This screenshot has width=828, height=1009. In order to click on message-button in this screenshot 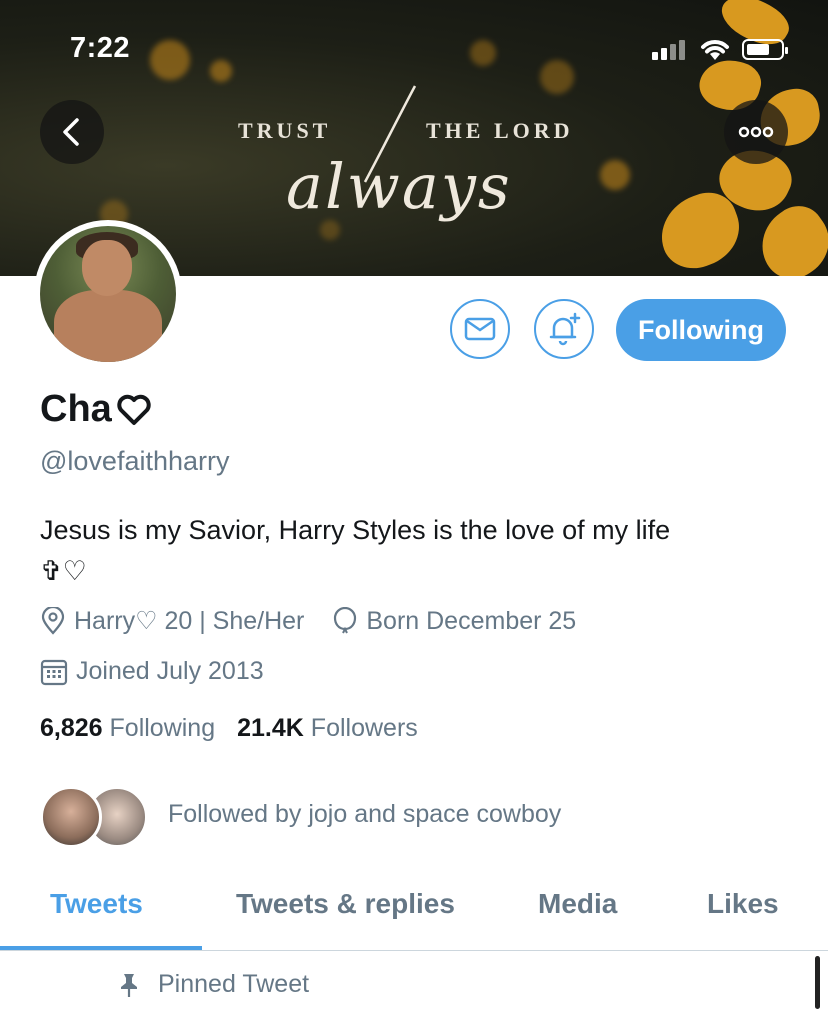, I will do `click(480, 329)`.